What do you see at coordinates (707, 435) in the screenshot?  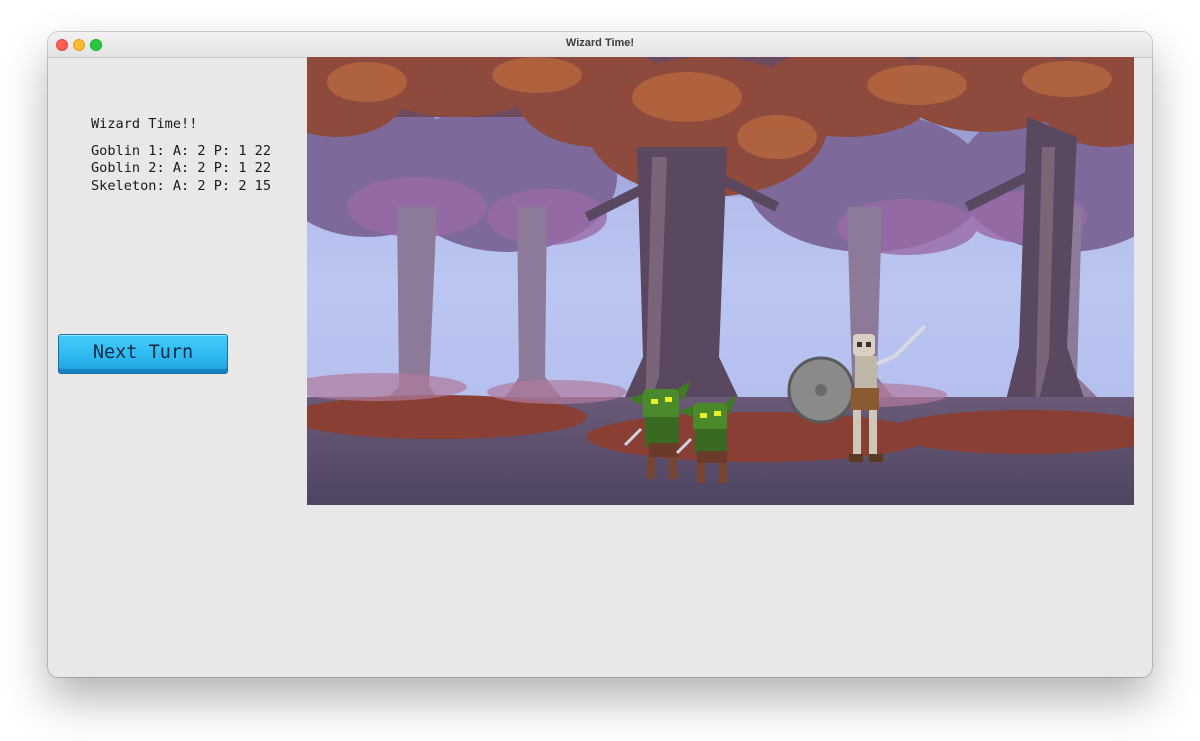 I see `goblin-2-sprite` at bounding box center [707, 435].